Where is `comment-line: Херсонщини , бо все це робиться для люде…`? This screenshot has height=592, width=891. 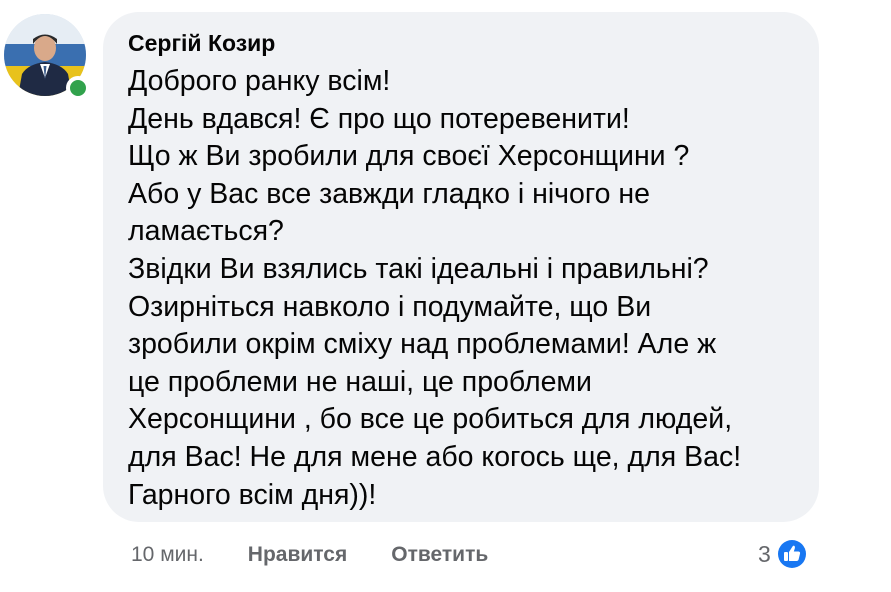
comment-line: Херсонщини , бо все це робиться для люде… is located at coordinates (430, 419).